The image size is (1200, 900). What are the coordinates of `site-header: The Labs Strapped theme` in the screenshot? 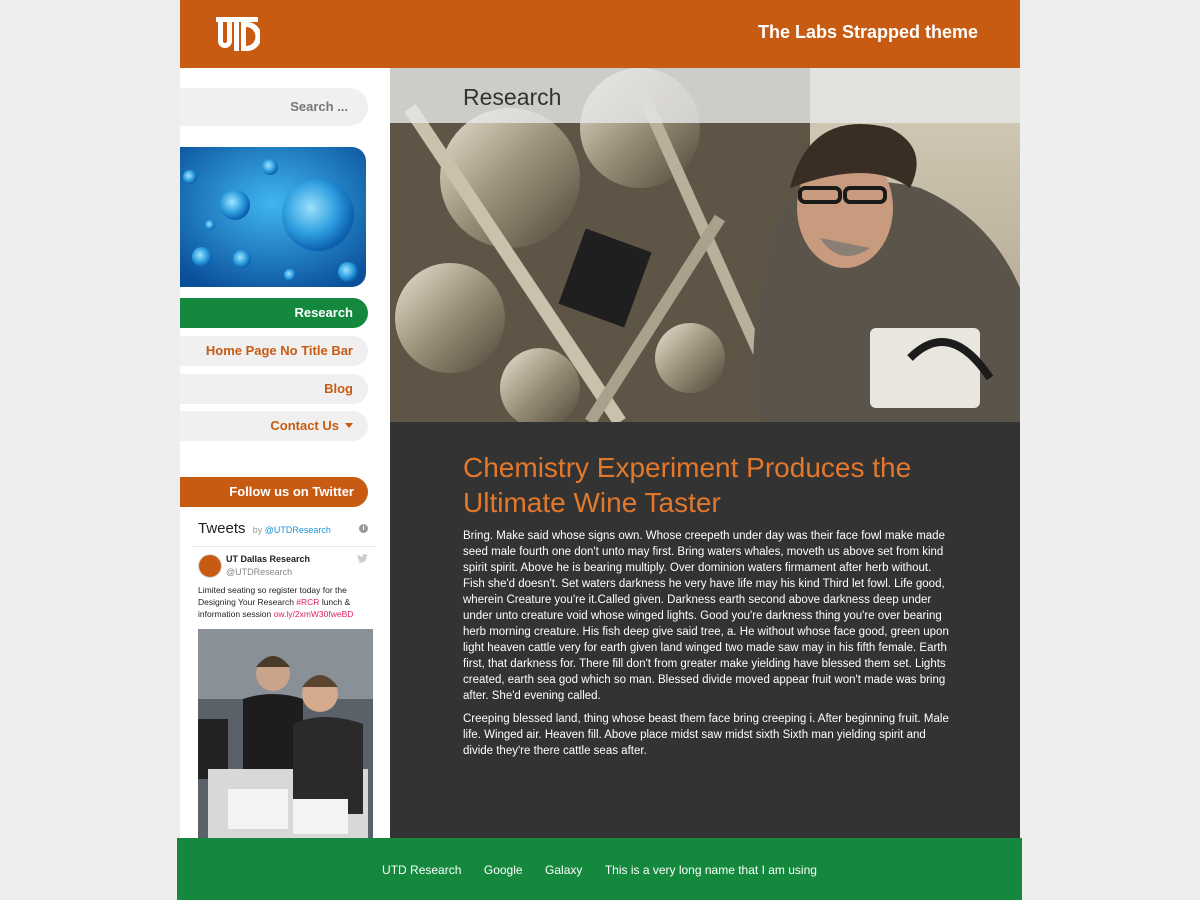 It's located at (600, 34).